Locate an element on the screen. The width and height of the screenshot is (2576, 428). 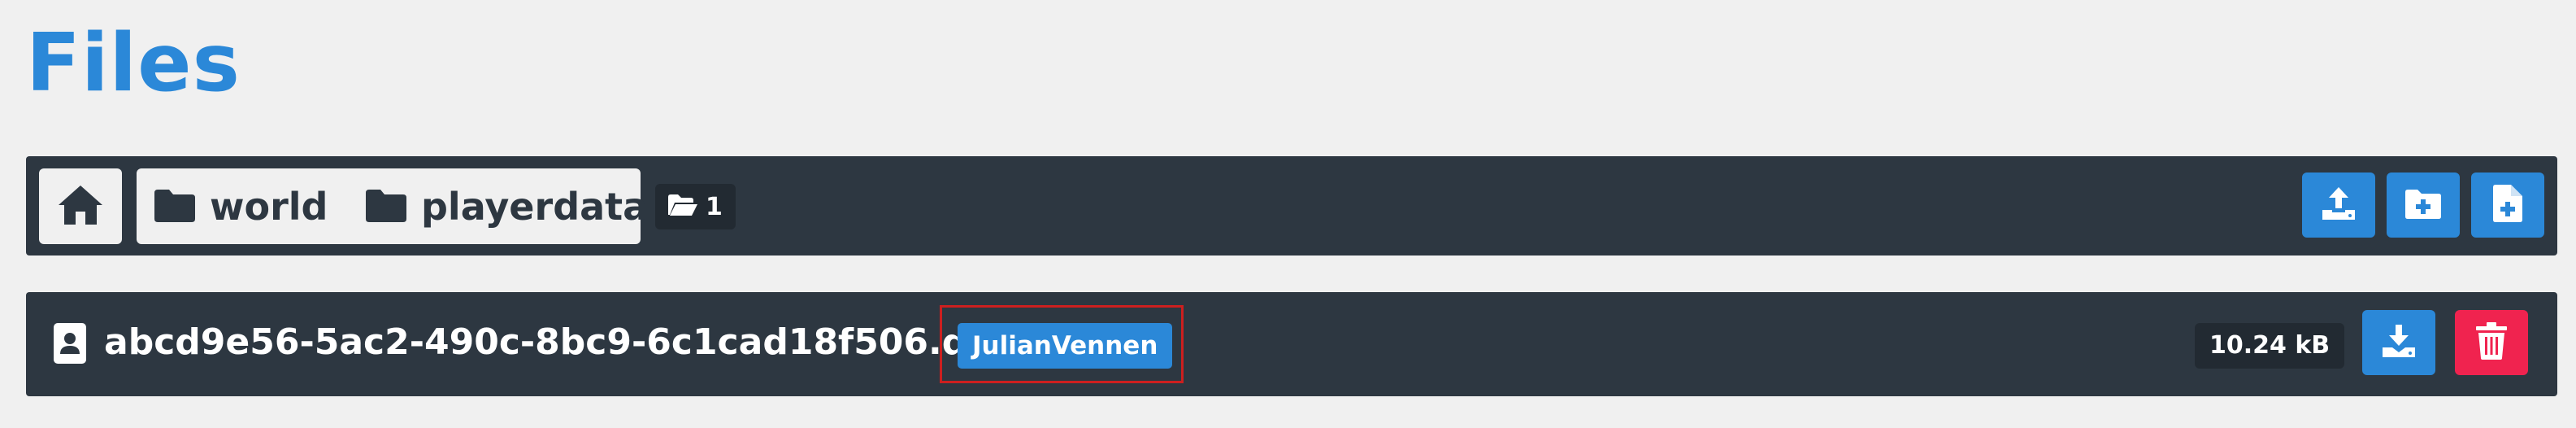
player-file-icon is located at coordinates (70, 345).